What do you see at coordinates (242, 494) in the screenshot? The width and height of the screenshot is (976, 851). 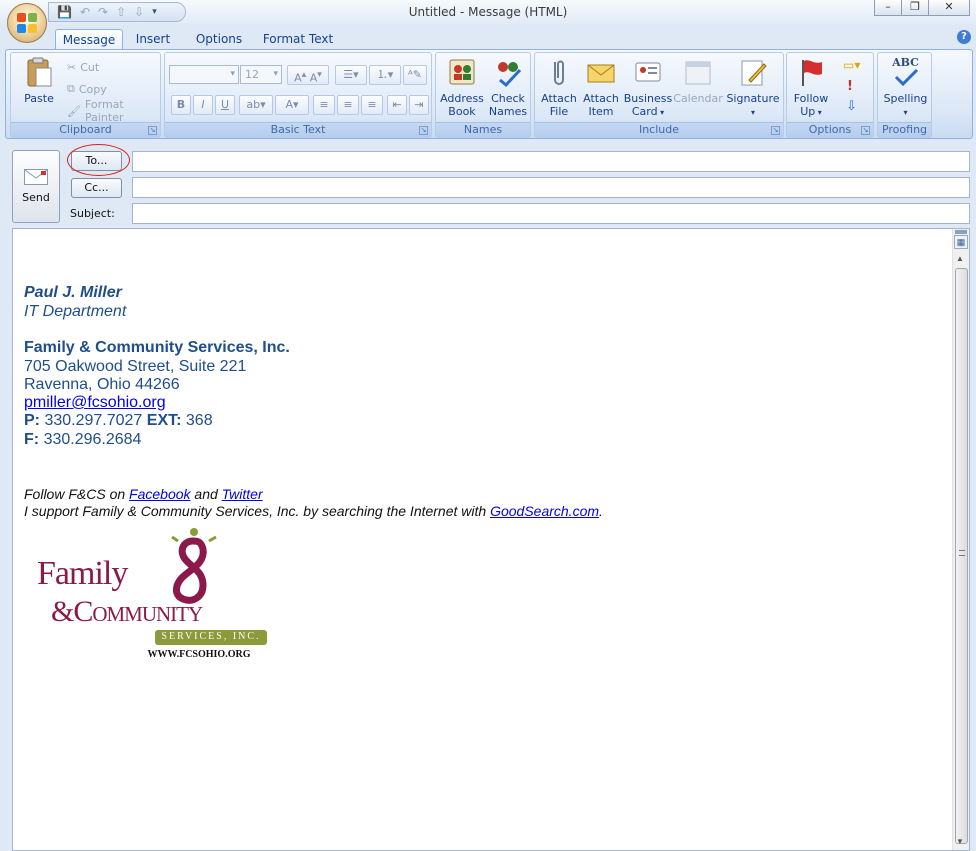 I see `twitter-link: Twitter` at bounding box center [242, 494].